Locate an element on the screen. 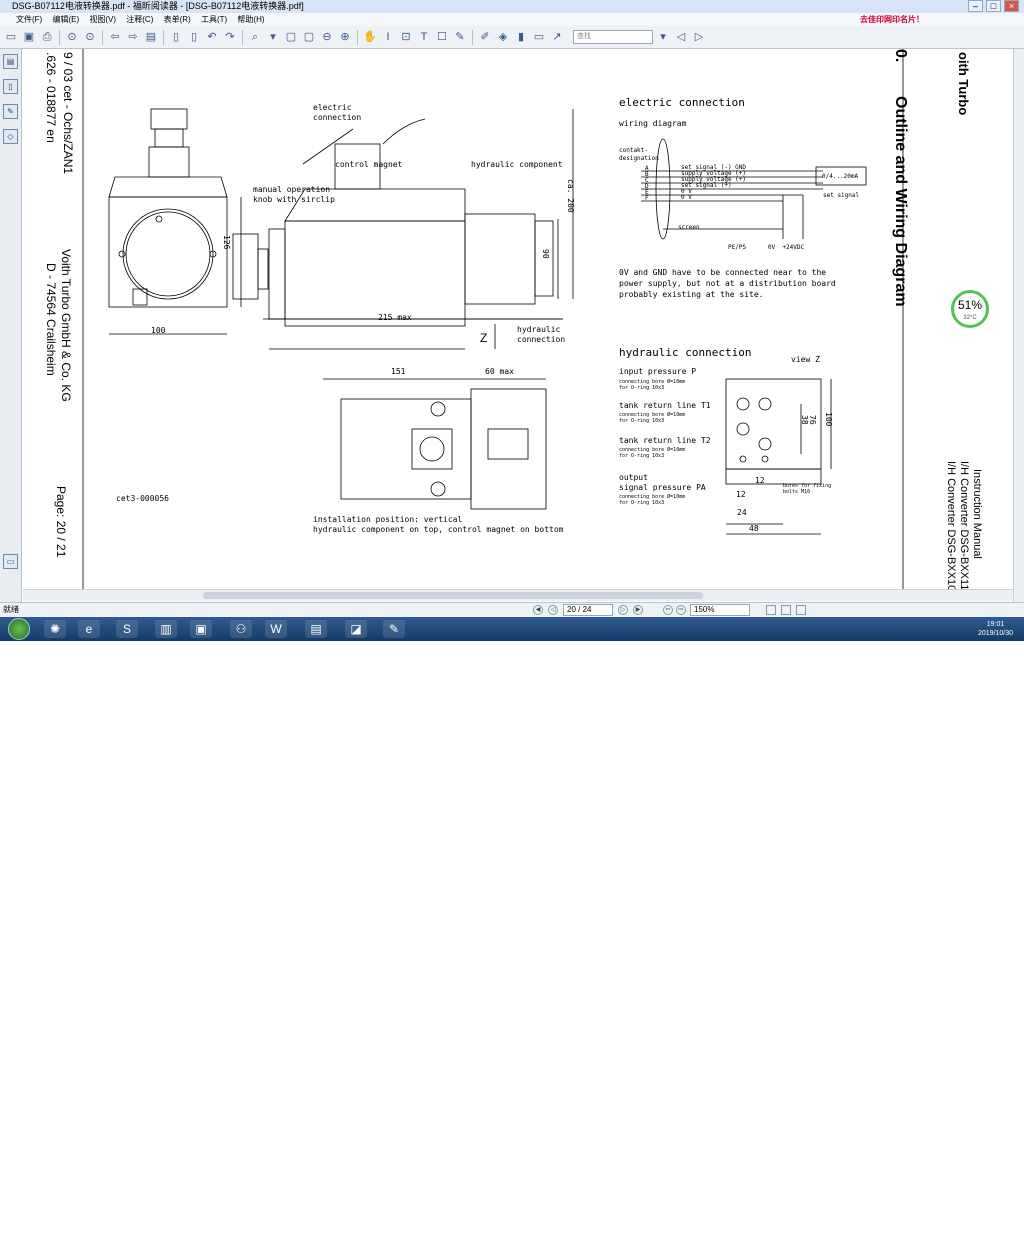 This screenshot has height=1254, width=1024. history-forward-icon: ⇨ is located at coordinates (681, 610).